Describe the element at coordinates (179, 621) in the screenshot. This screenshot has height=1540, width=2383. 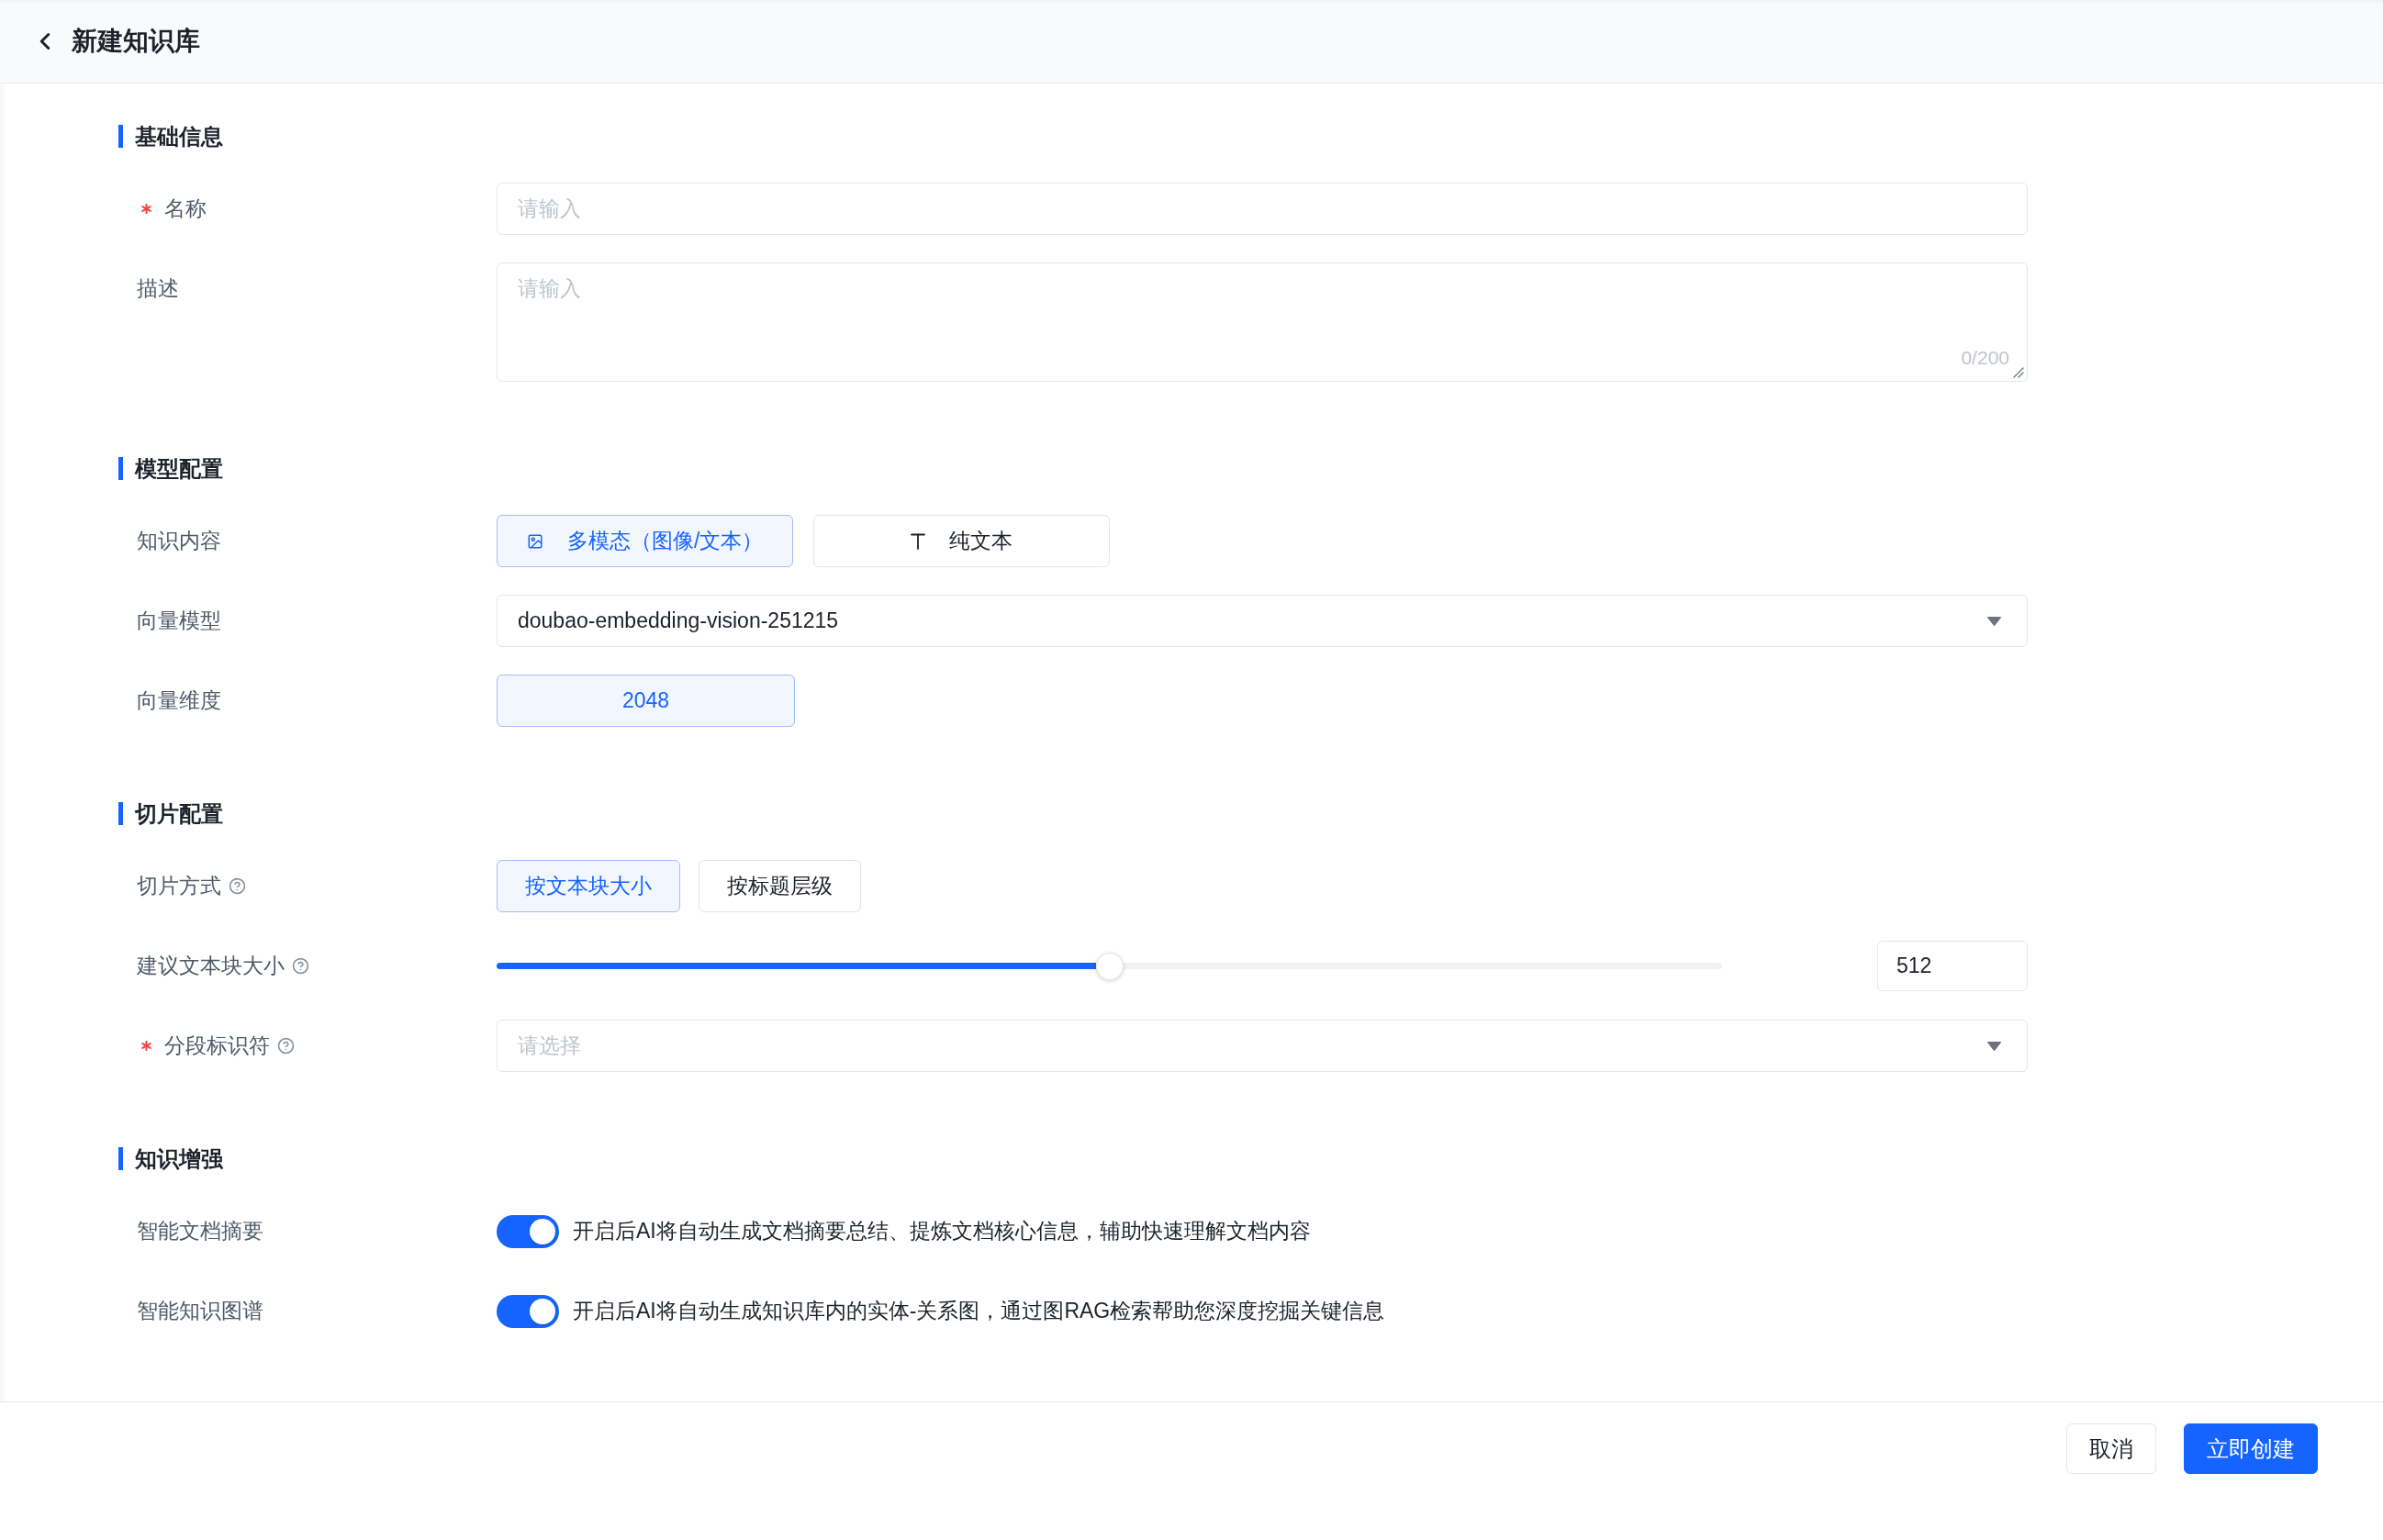
I see `field-label: 向量模型` at that location.